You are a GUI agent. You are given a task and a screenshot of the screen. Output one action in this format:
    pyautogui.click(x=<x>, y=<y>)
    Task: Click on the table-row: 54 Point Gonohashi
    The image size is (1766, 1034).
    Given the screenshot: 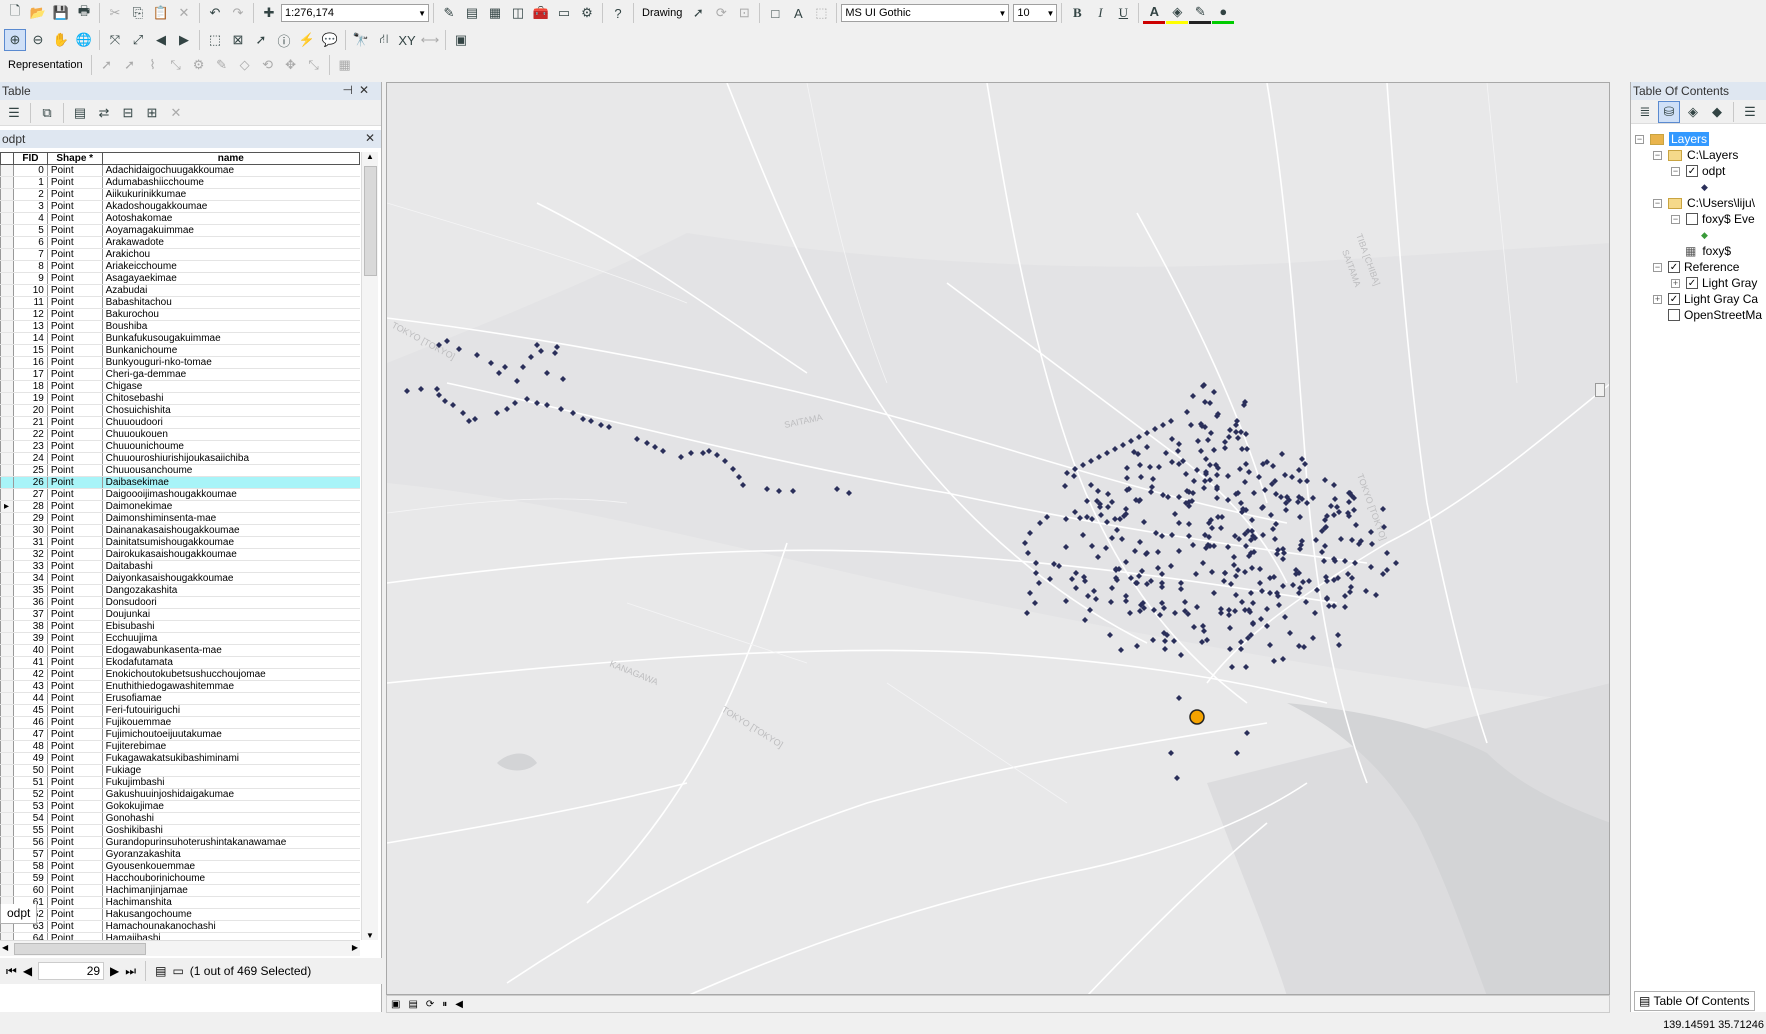 What is the action you would take?
    pyautogui.click(x=180, y=818)
    